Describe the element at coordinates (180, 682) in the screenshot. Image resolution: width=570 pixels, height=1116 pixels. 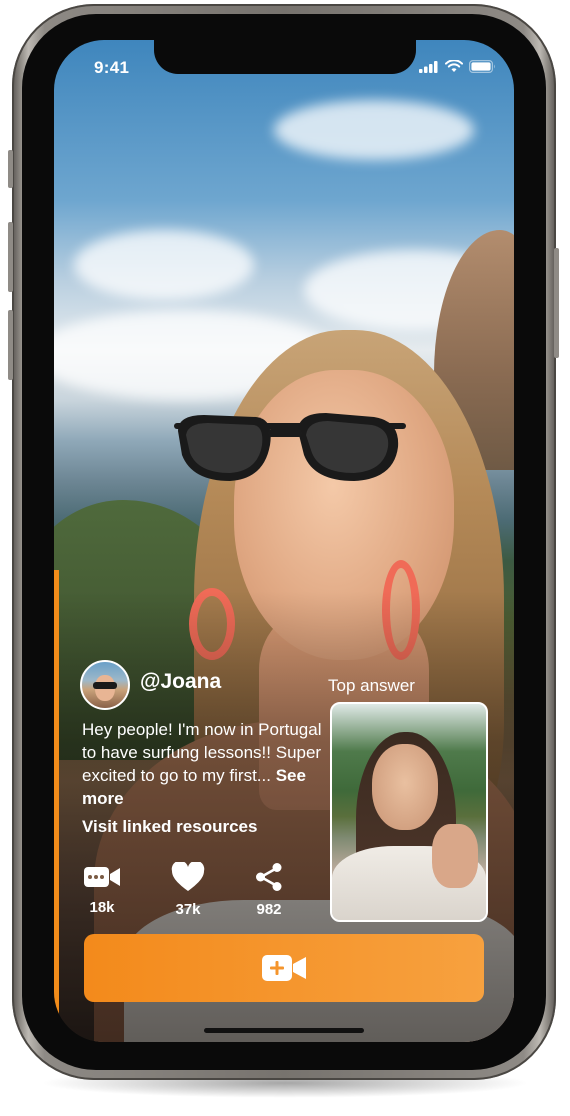
I see `username: @Joana` at that location.